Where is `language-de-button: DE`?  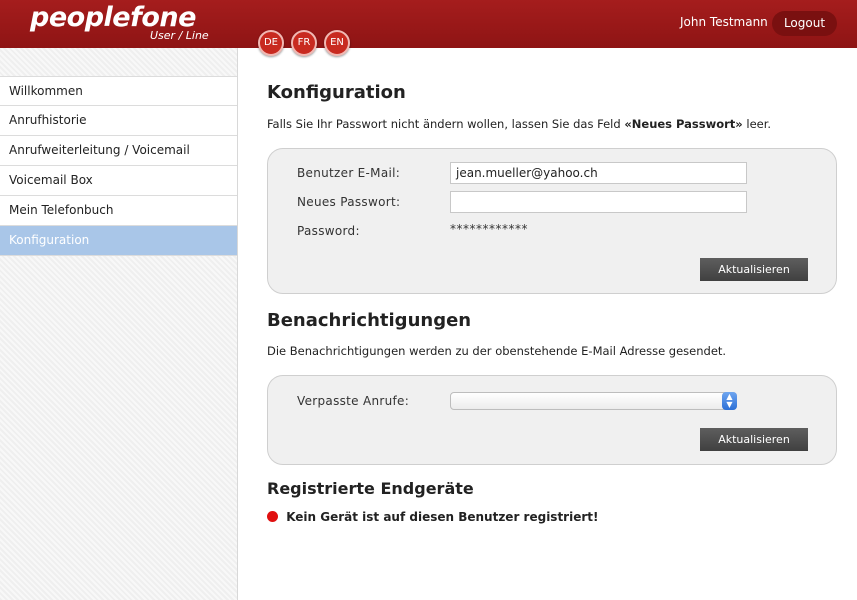
language-de-button: DE is located at coordinates (271, 43).